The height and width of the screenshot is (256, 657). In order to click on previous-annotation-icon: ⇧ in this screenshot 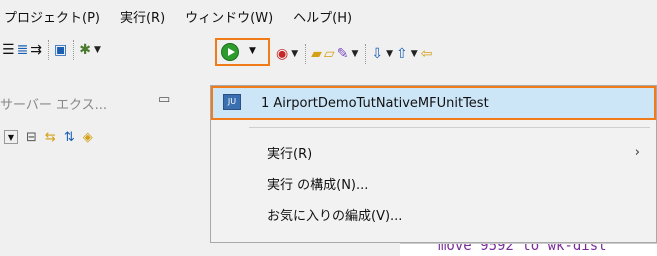, I will do `click(402, 54)`.